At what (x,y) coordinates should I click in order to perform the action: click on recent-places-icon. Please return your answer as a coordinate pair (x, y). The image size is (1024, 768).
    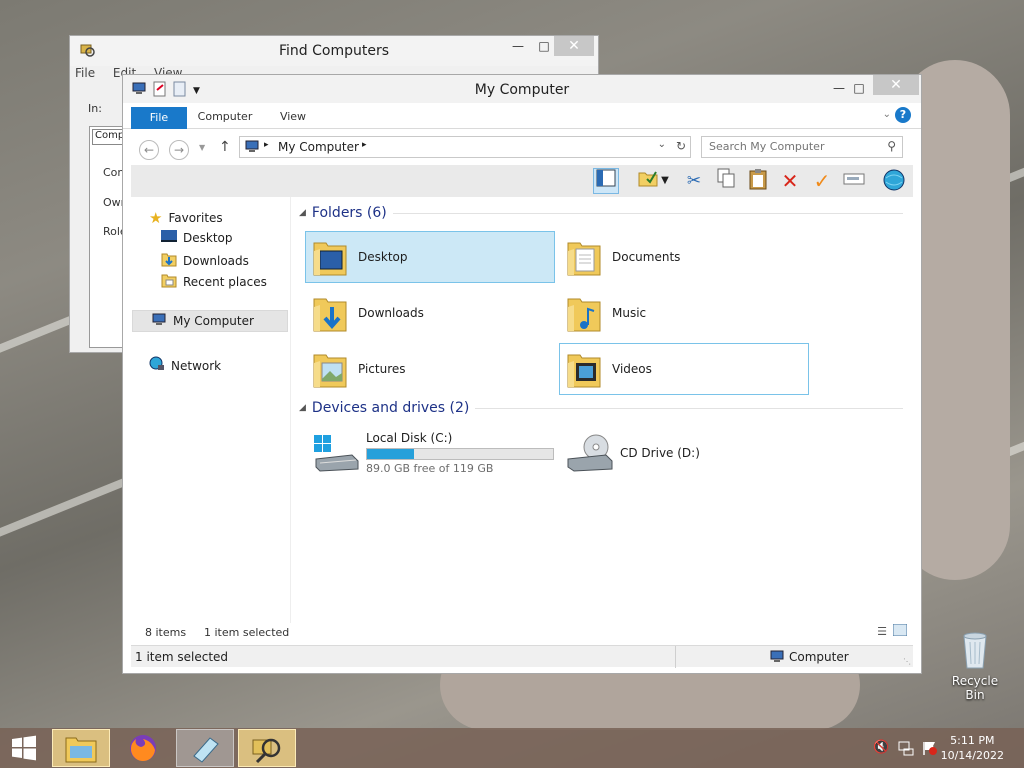
    Looking at the image, I should click on (169, 281).